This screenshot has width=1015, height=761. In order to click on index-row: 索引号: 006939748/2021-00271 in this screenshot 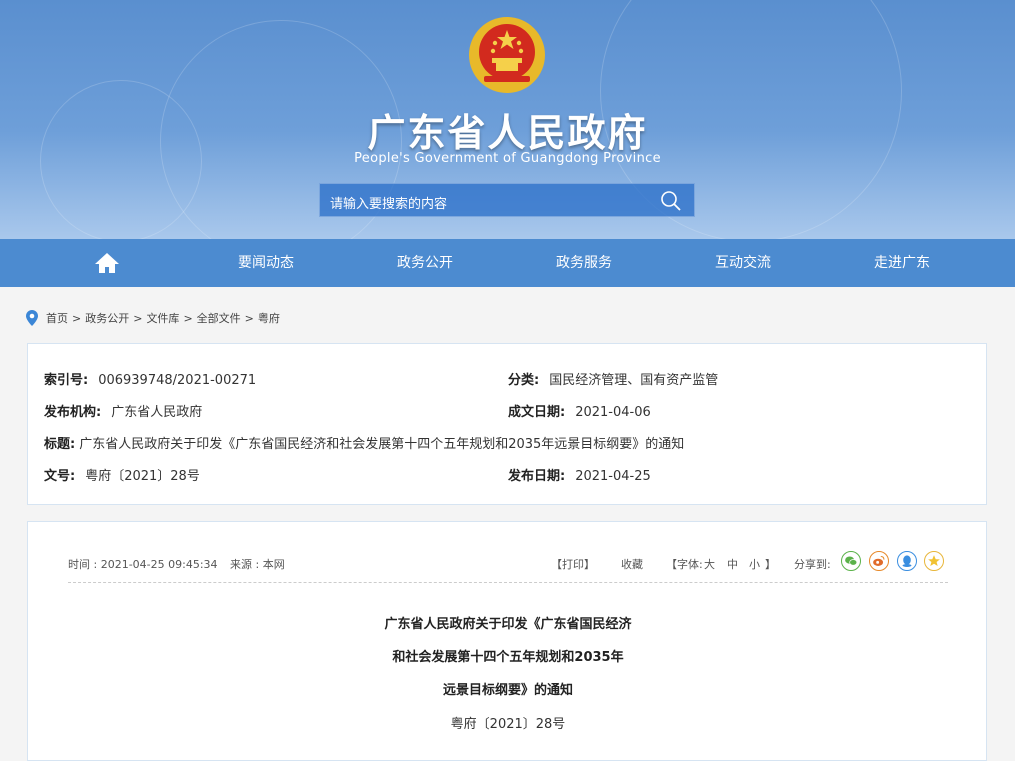, I will do `click(150, 378)`.